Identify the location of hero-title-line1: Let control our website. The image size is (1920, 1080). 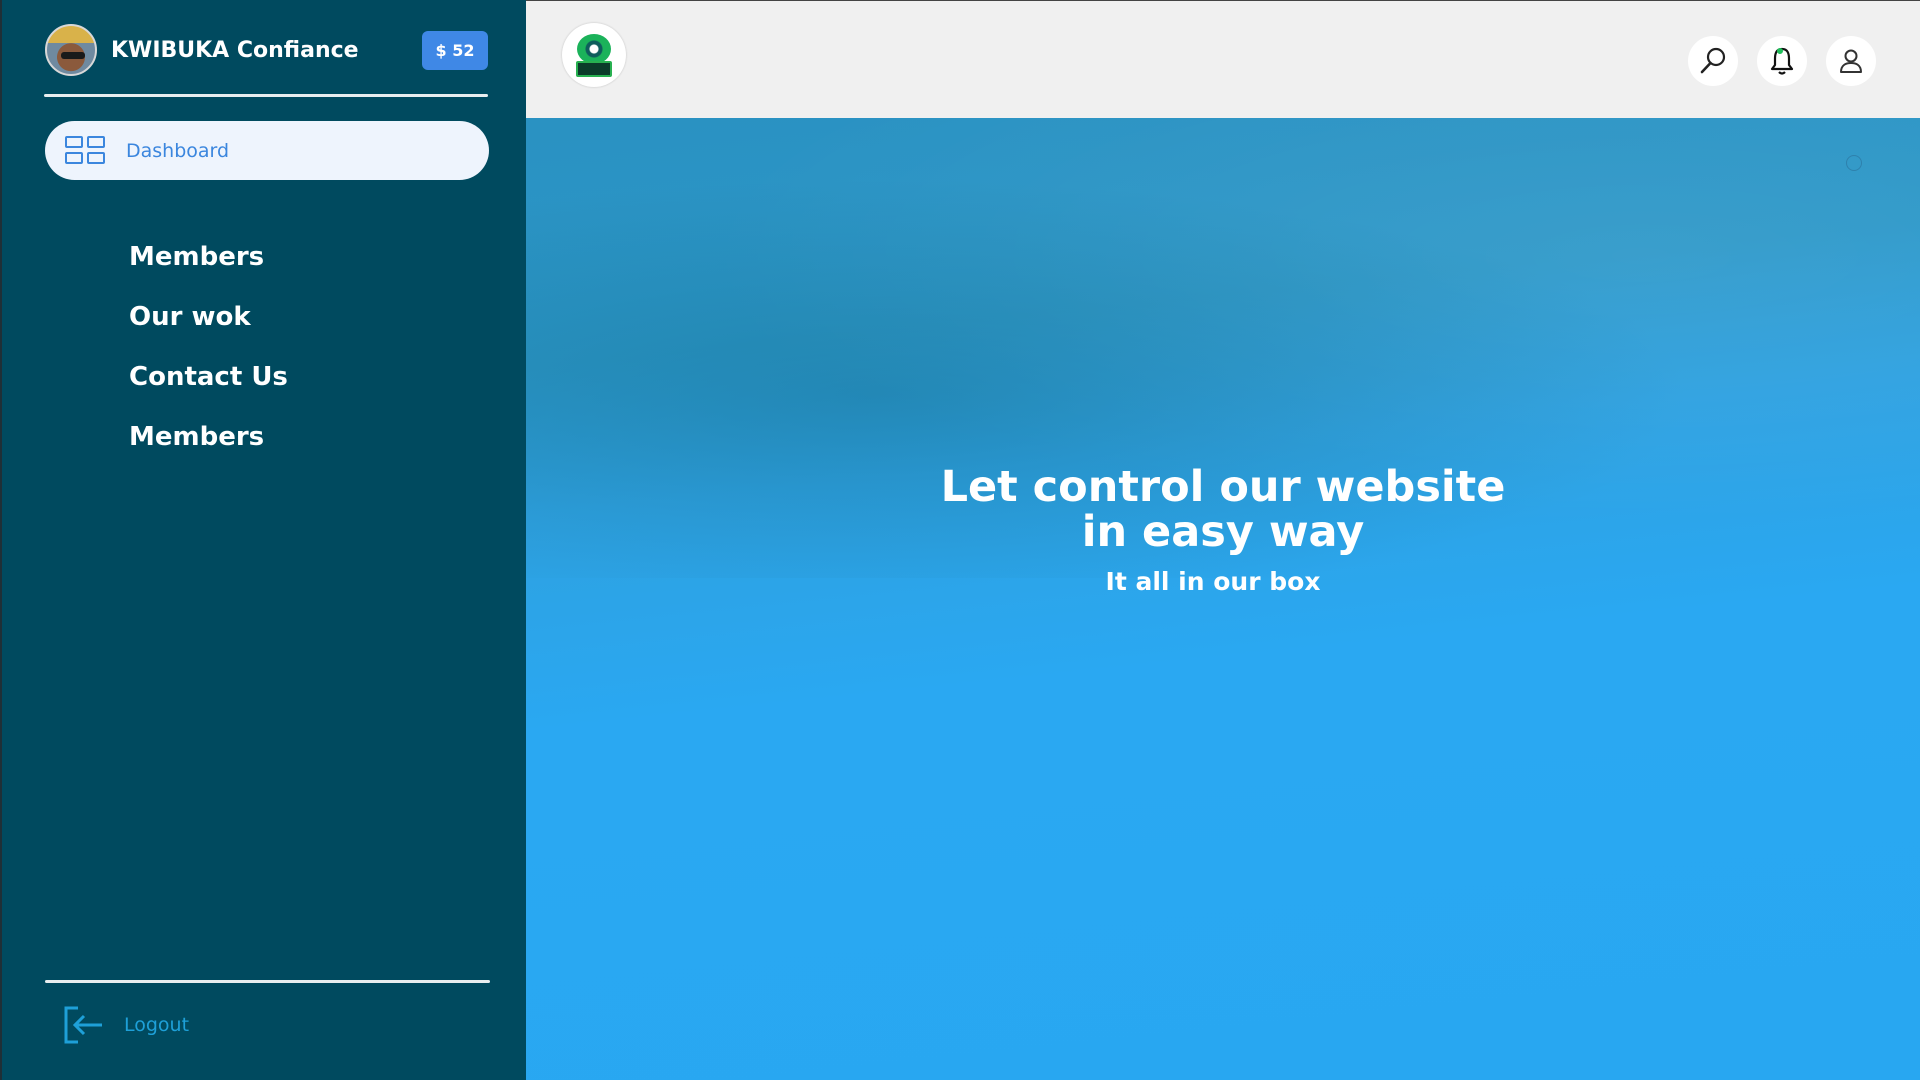
(1223, 487).